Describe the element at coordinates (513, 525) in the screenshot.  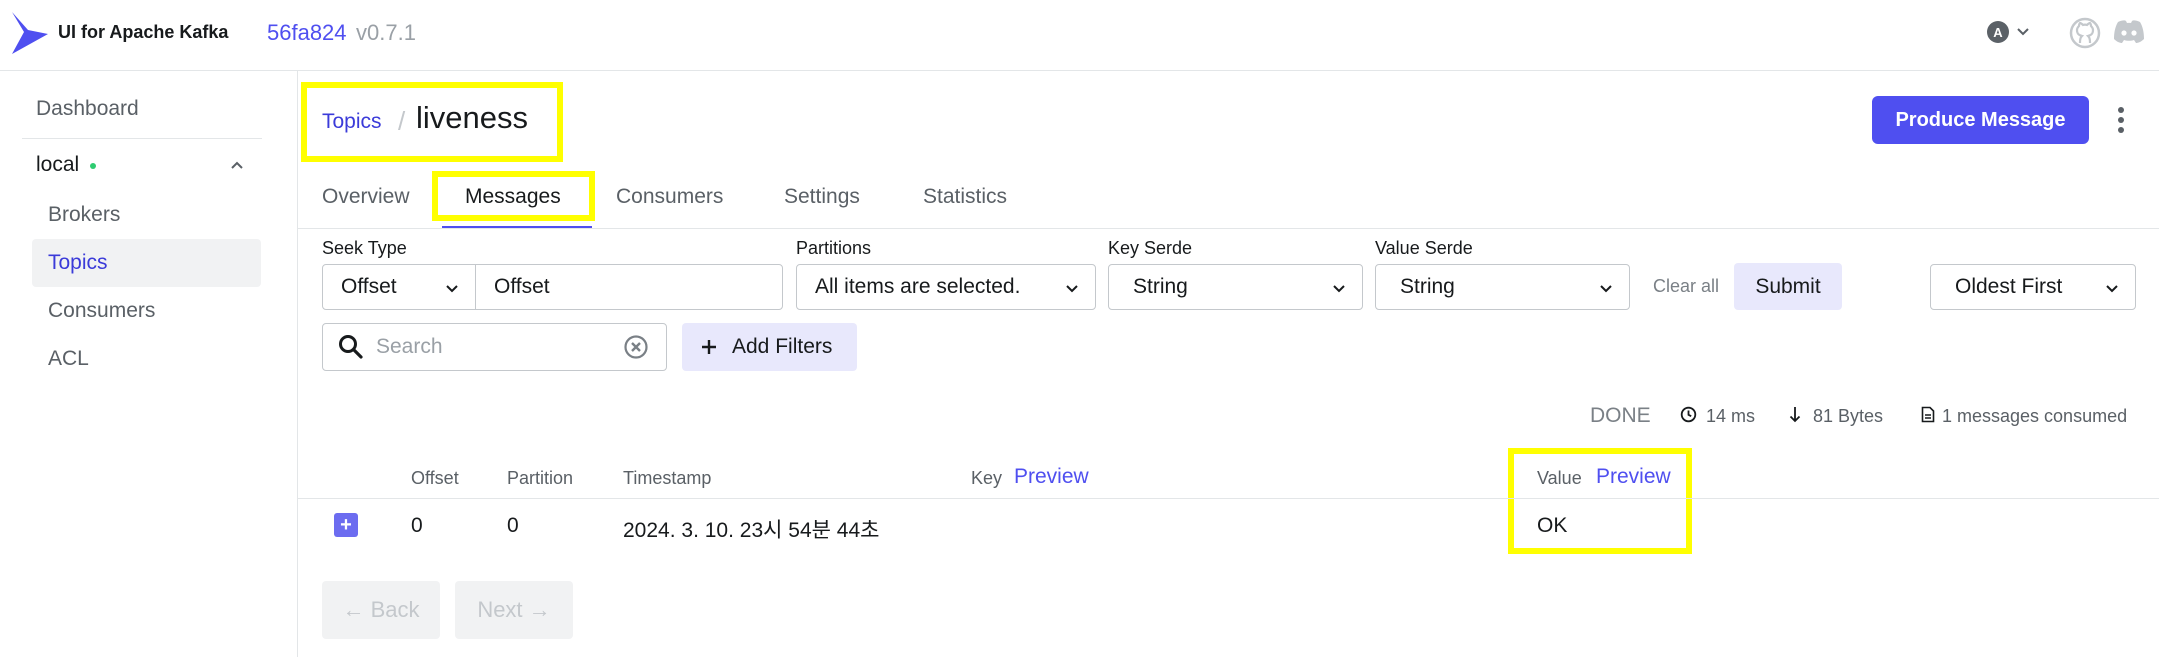
I see `cell-partition: 0` at that location.